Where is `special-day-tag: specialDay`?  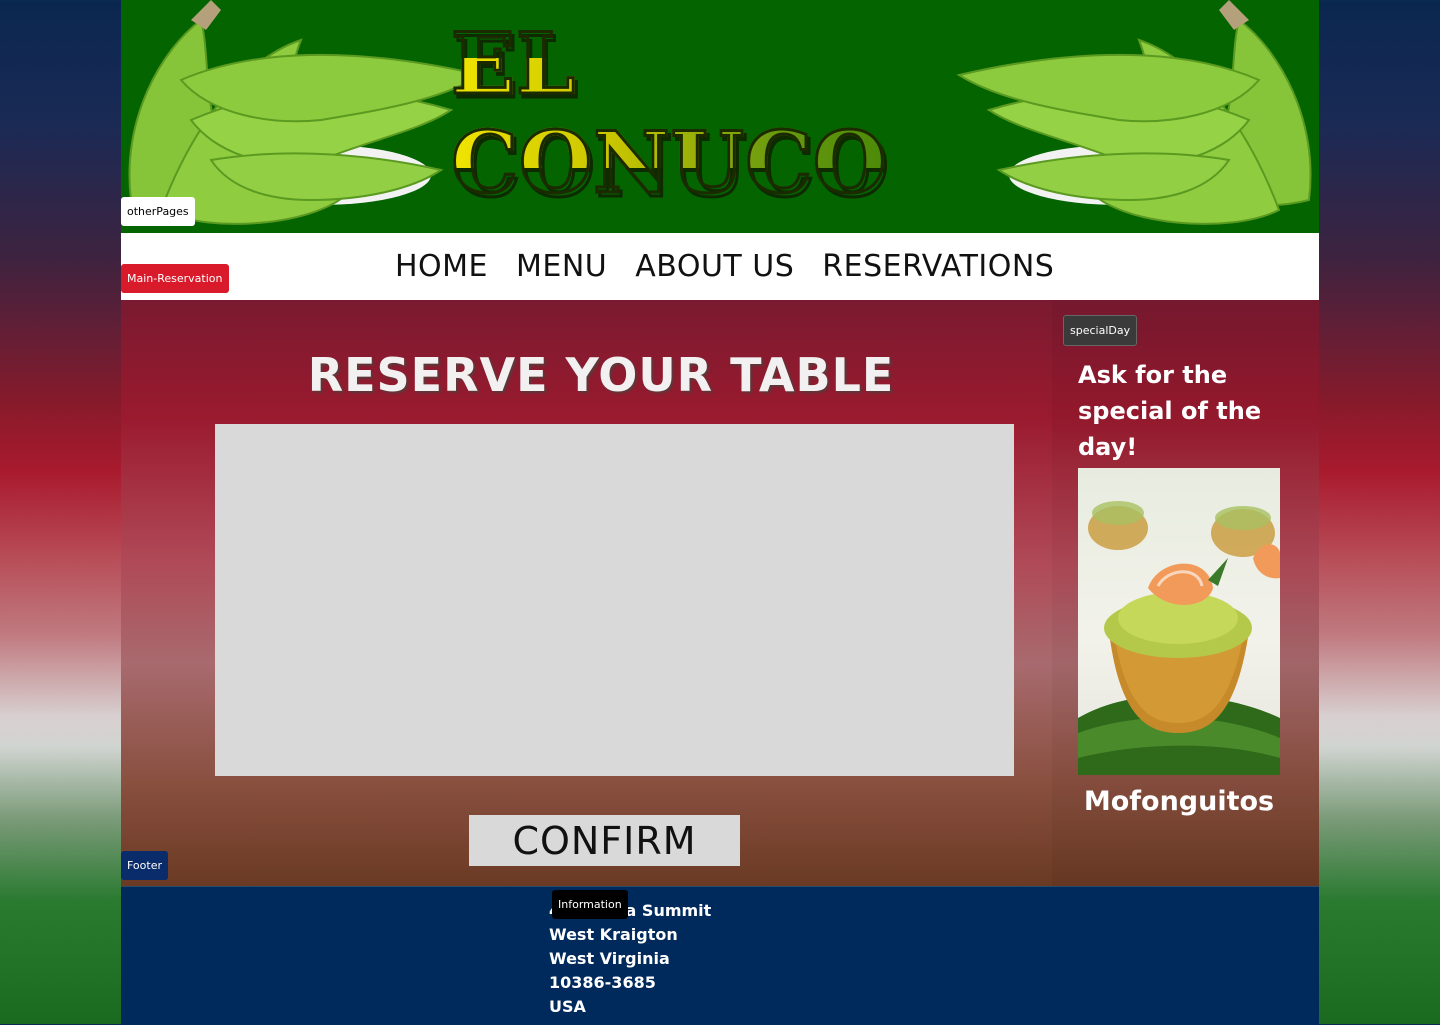
special-day-tag: specialDay is located at coordinates (1100, 330).